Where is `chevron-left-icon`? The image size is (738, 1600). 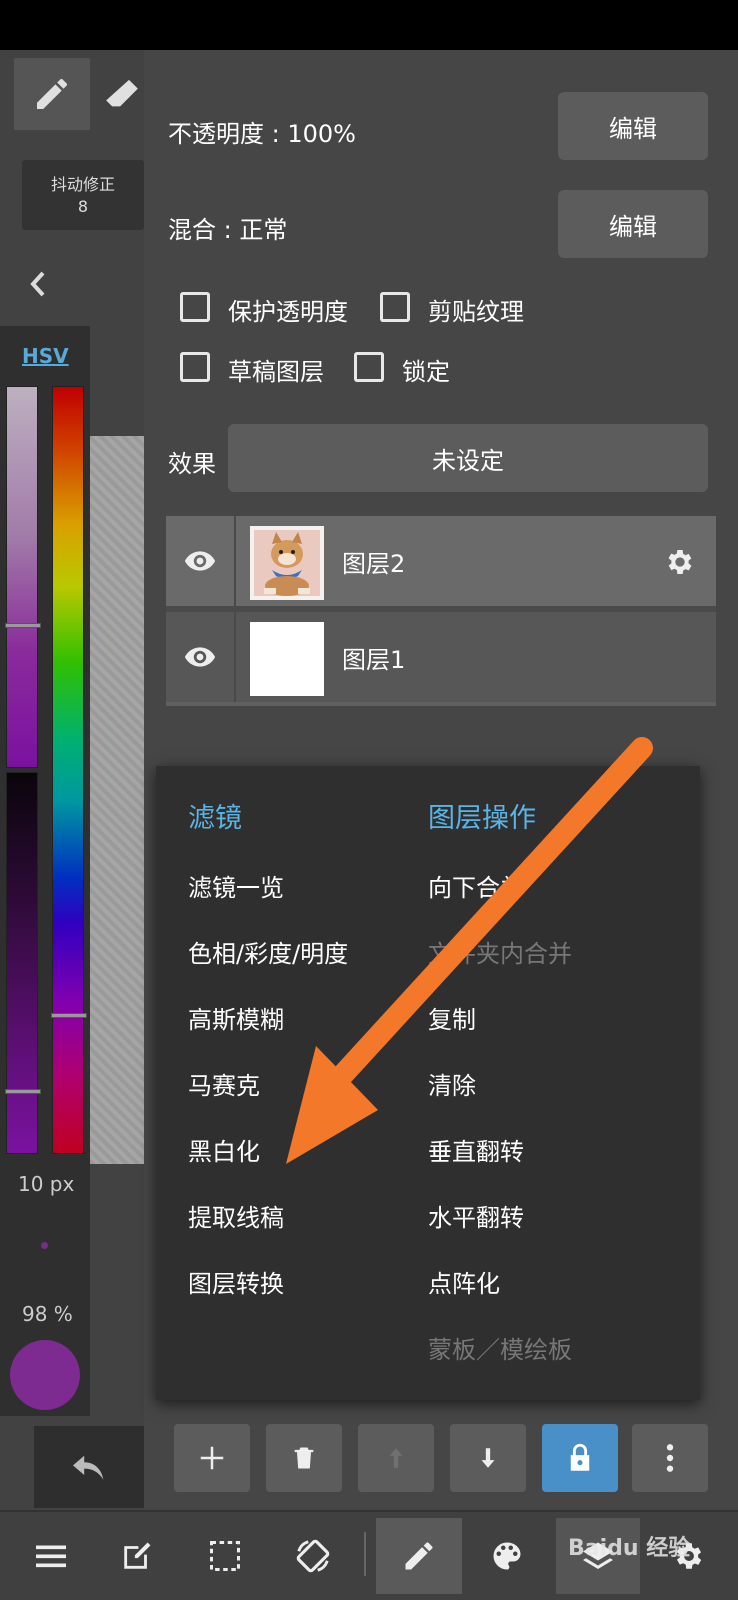 chevron-left-icon is located at coordinates (37, 284).